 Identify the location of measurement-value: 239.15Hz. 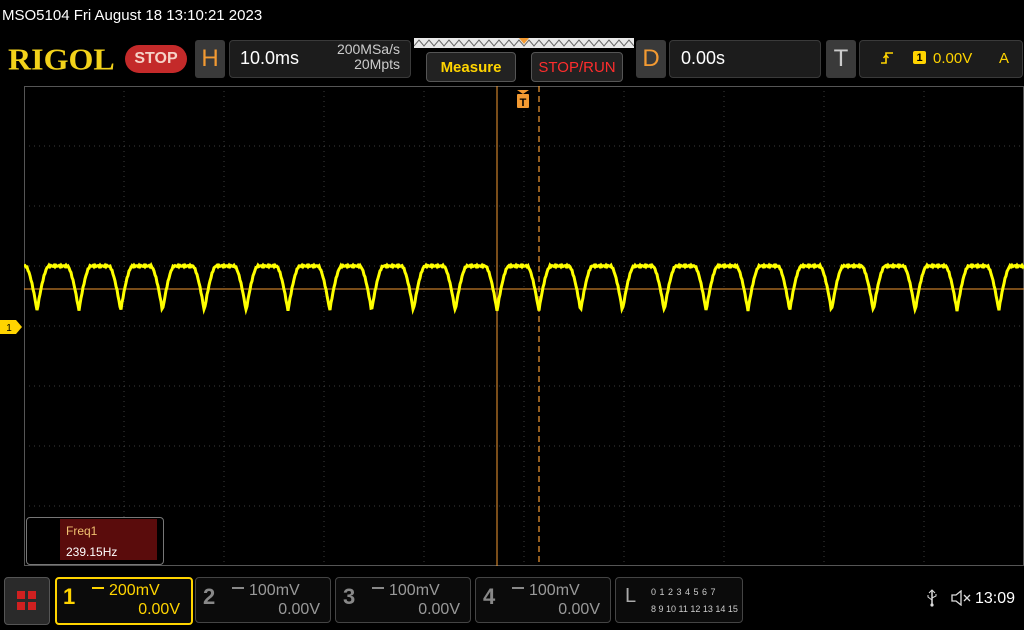
(92, 552).